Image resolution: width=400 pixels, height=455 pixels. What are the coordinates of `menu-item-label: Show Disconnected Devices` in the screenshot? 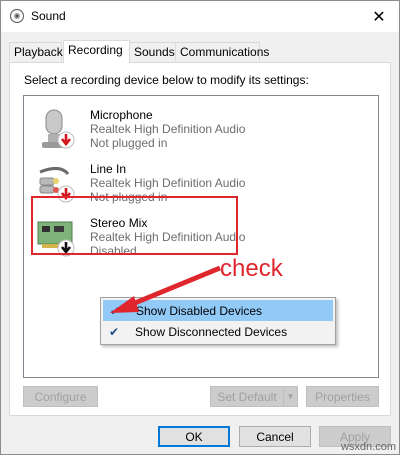 It's located at (211, 332).